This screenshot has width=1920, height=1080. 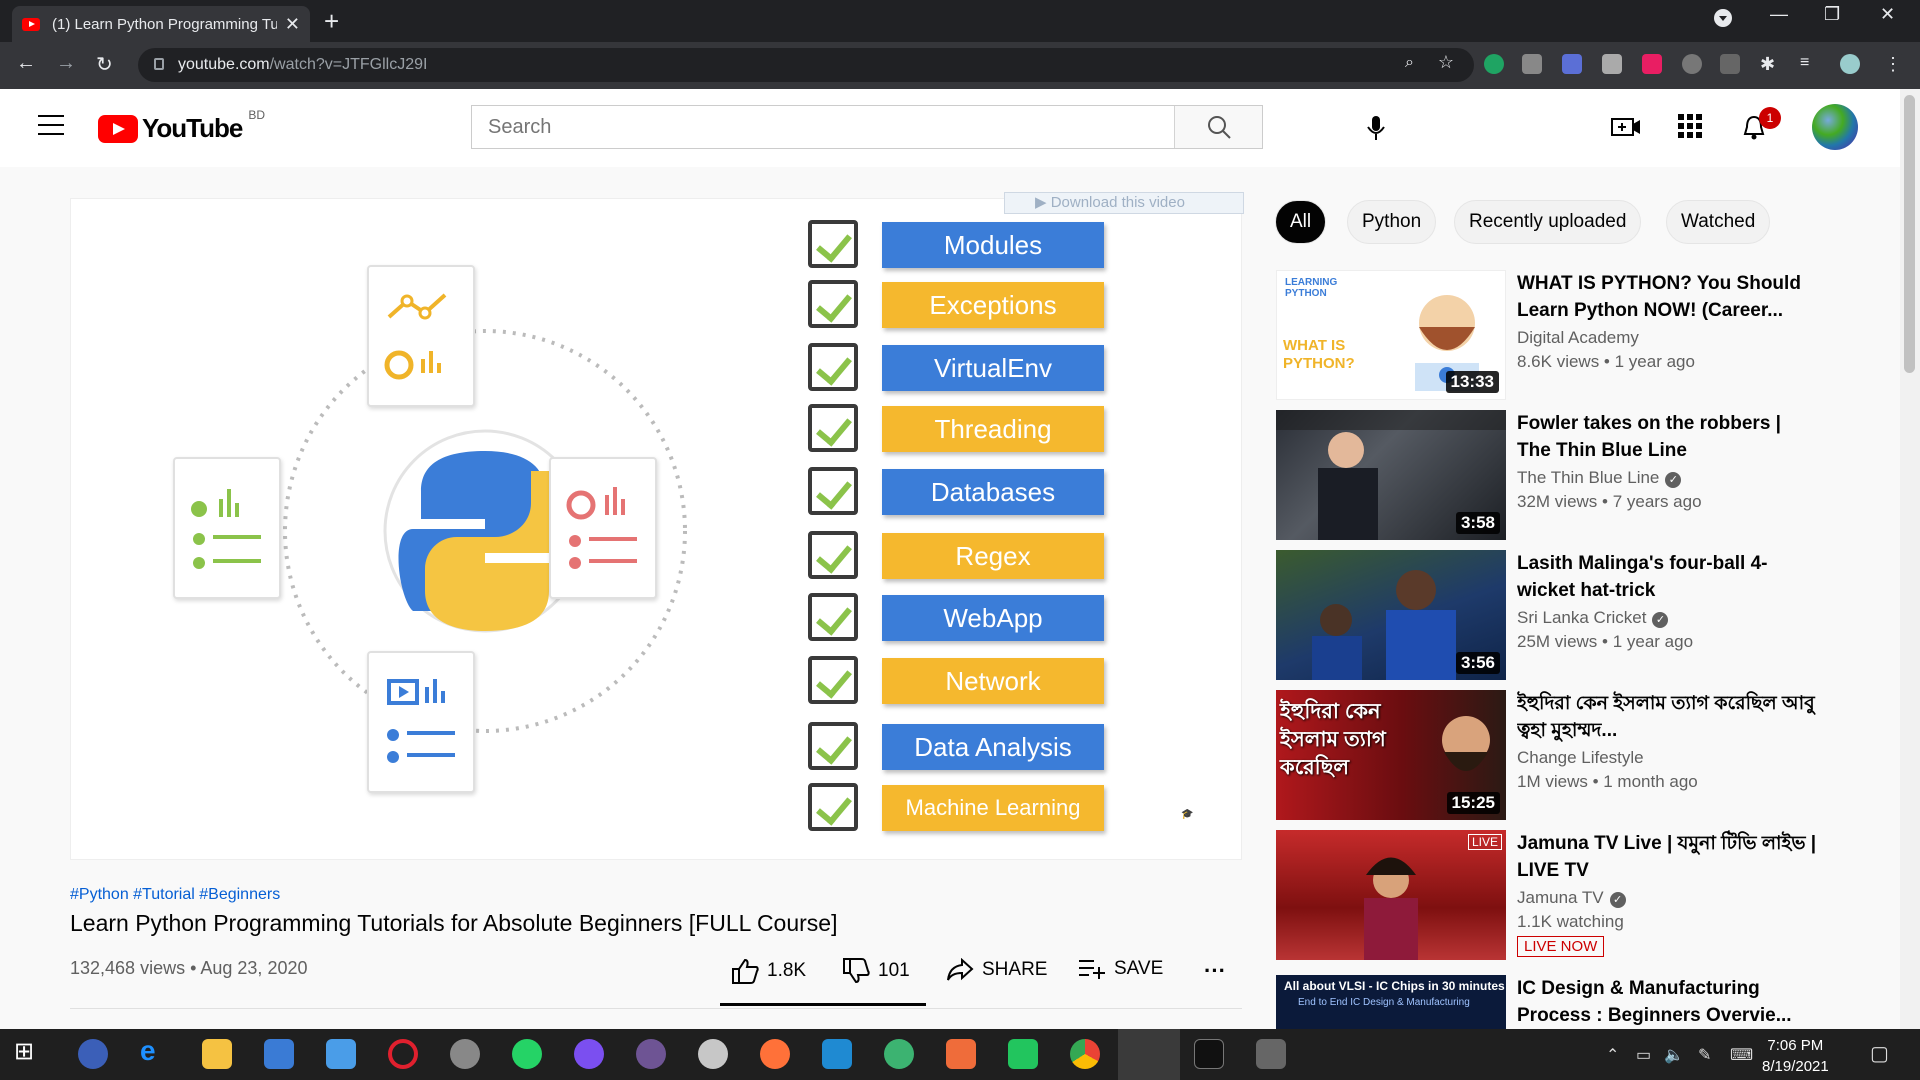 What do you see at coordinates (1149, 1054) in the screenshot?
I see `active-chrome-window` at bounding box center [1149, 1054].